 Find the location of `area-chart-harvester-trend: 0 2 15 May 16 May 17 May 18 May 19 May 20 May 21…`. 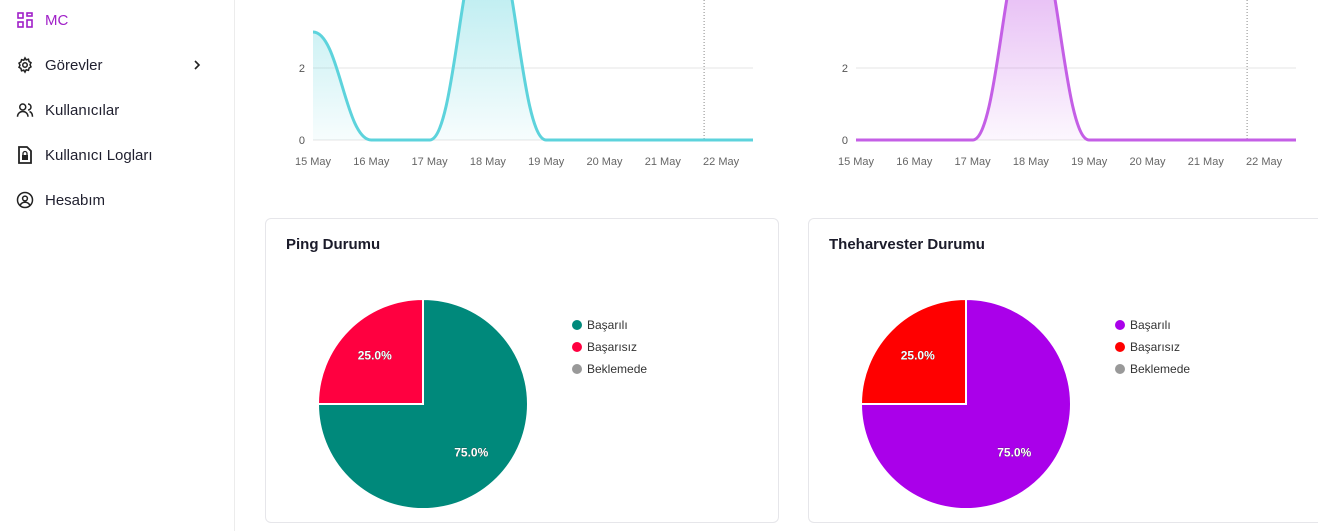

area-chart-harvester-trend: 0 2 15 May 16 May 17 May 18 May 19 May 20 May 21… is located at coordinates (1067, 84).